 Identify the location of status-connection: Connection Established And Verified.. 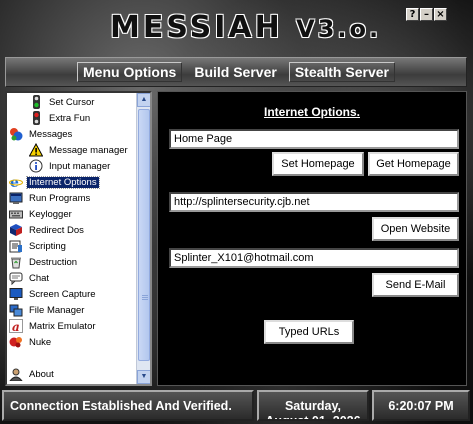
(128, 405).